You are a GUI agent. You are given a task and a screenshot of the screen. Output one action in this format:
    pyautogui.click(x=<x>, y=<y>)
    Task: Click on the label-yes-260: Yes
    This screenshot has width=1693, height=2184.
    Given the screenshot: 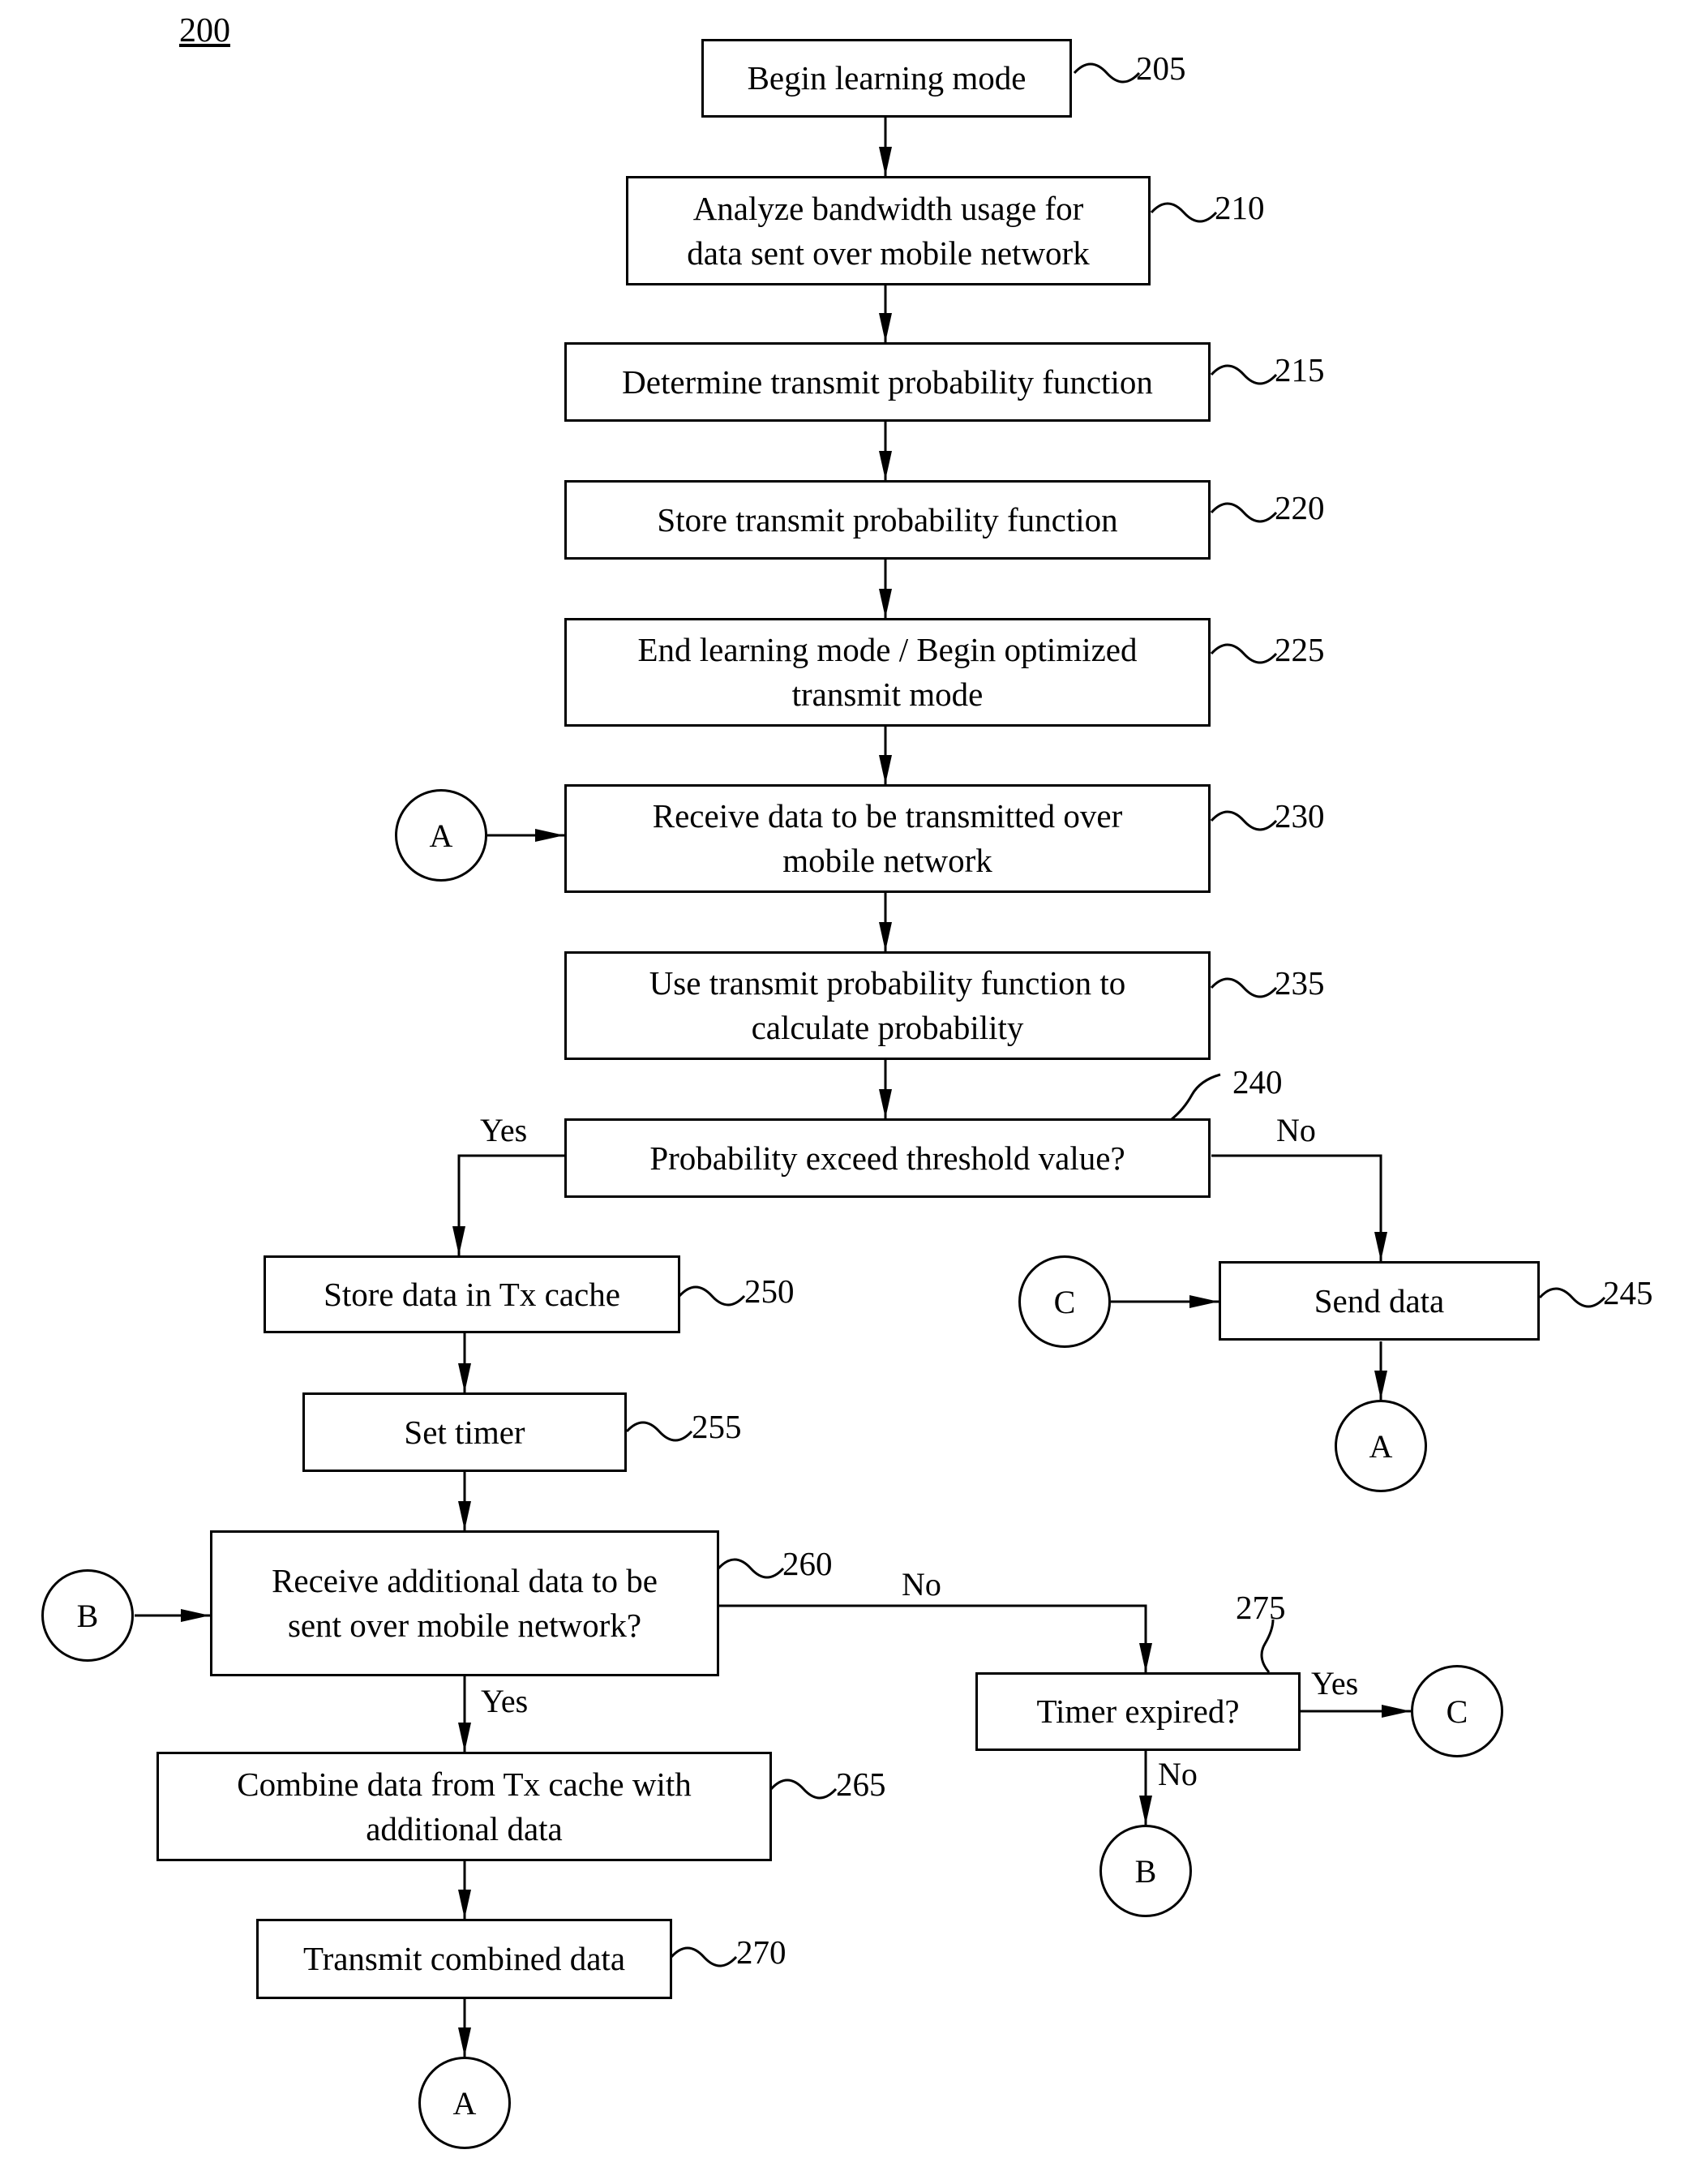 What is the action you would take?
    pyautogui.click(x=505, y=1701)
    